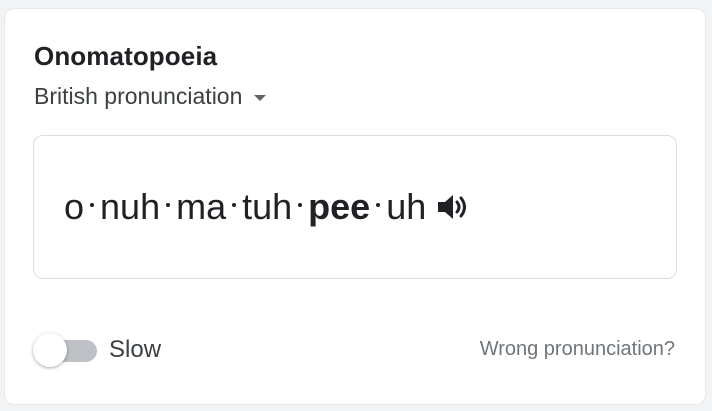 The height and width of the screenshot is (411, 712). What do you see at coordinates (135, 349) in the screenshot?
I see `slow-label: Slow` at bounding box center [135, 349].